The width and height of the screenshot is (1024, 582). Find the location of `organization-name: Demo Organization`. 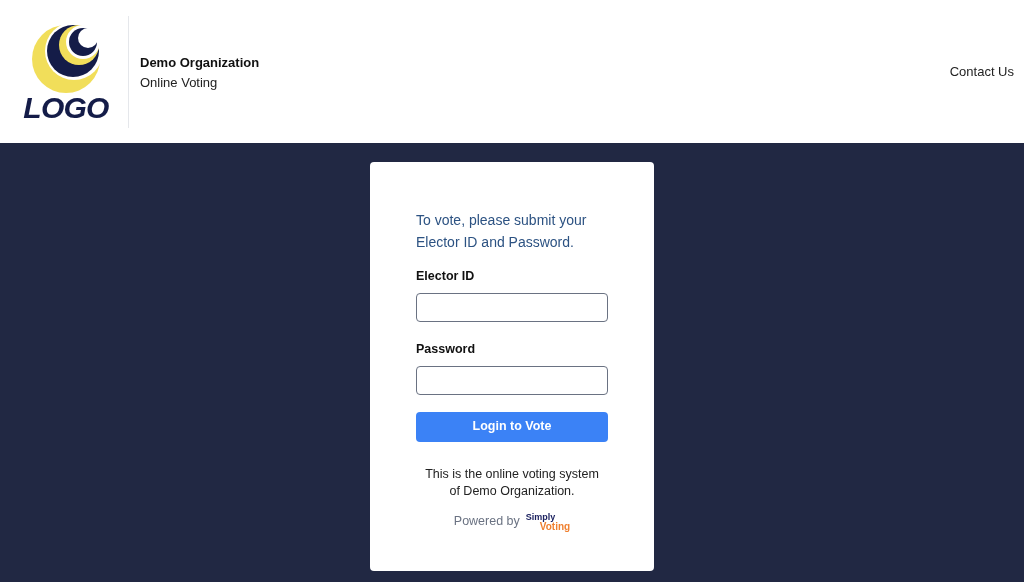

organization-name: Demo Organization is located at coordinates (200, 63).